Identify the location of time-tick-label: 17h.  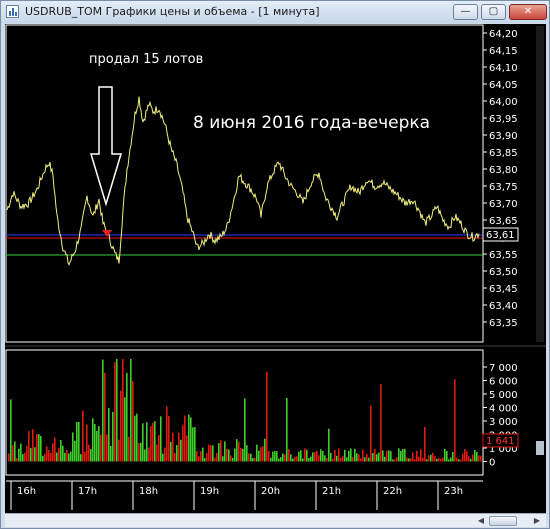
(87, 491).